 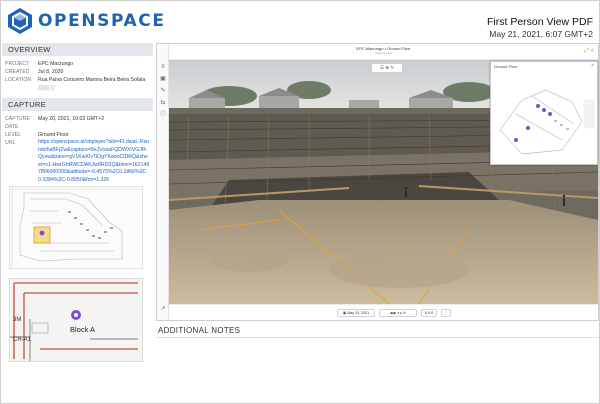 I want to click on capture-pin, so click(x=42, y=233).